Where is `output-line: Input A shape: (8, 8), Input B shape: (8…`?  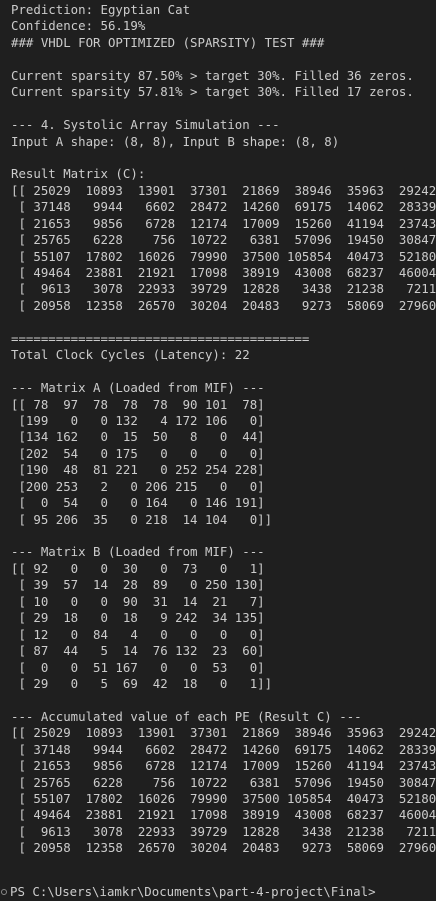 output-line: Input A shape: (8, 8), Input B shape: (8… is located at coordinates (175, 141).